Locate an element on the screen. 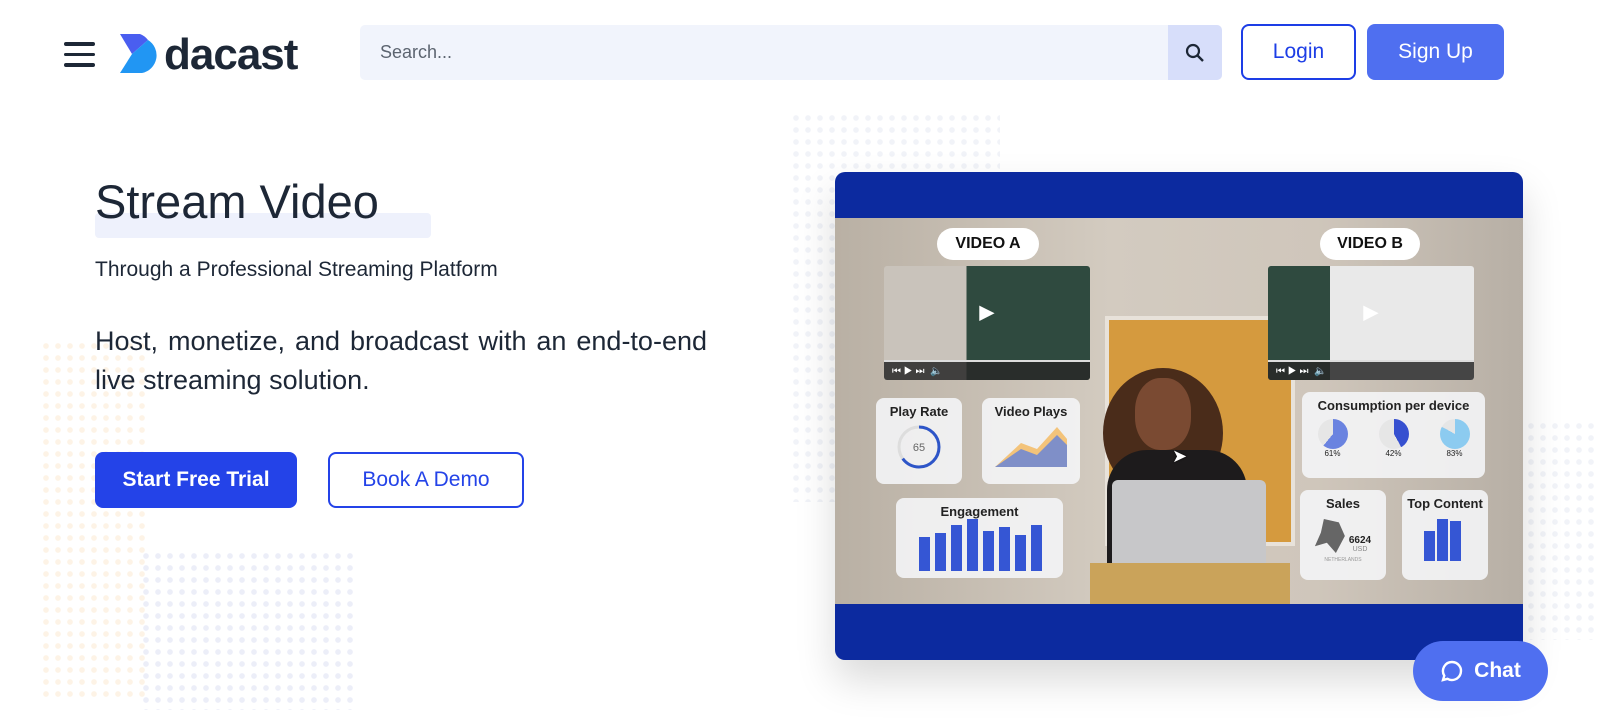  play-rate-value: 65 is located at coordinates (919, 448).